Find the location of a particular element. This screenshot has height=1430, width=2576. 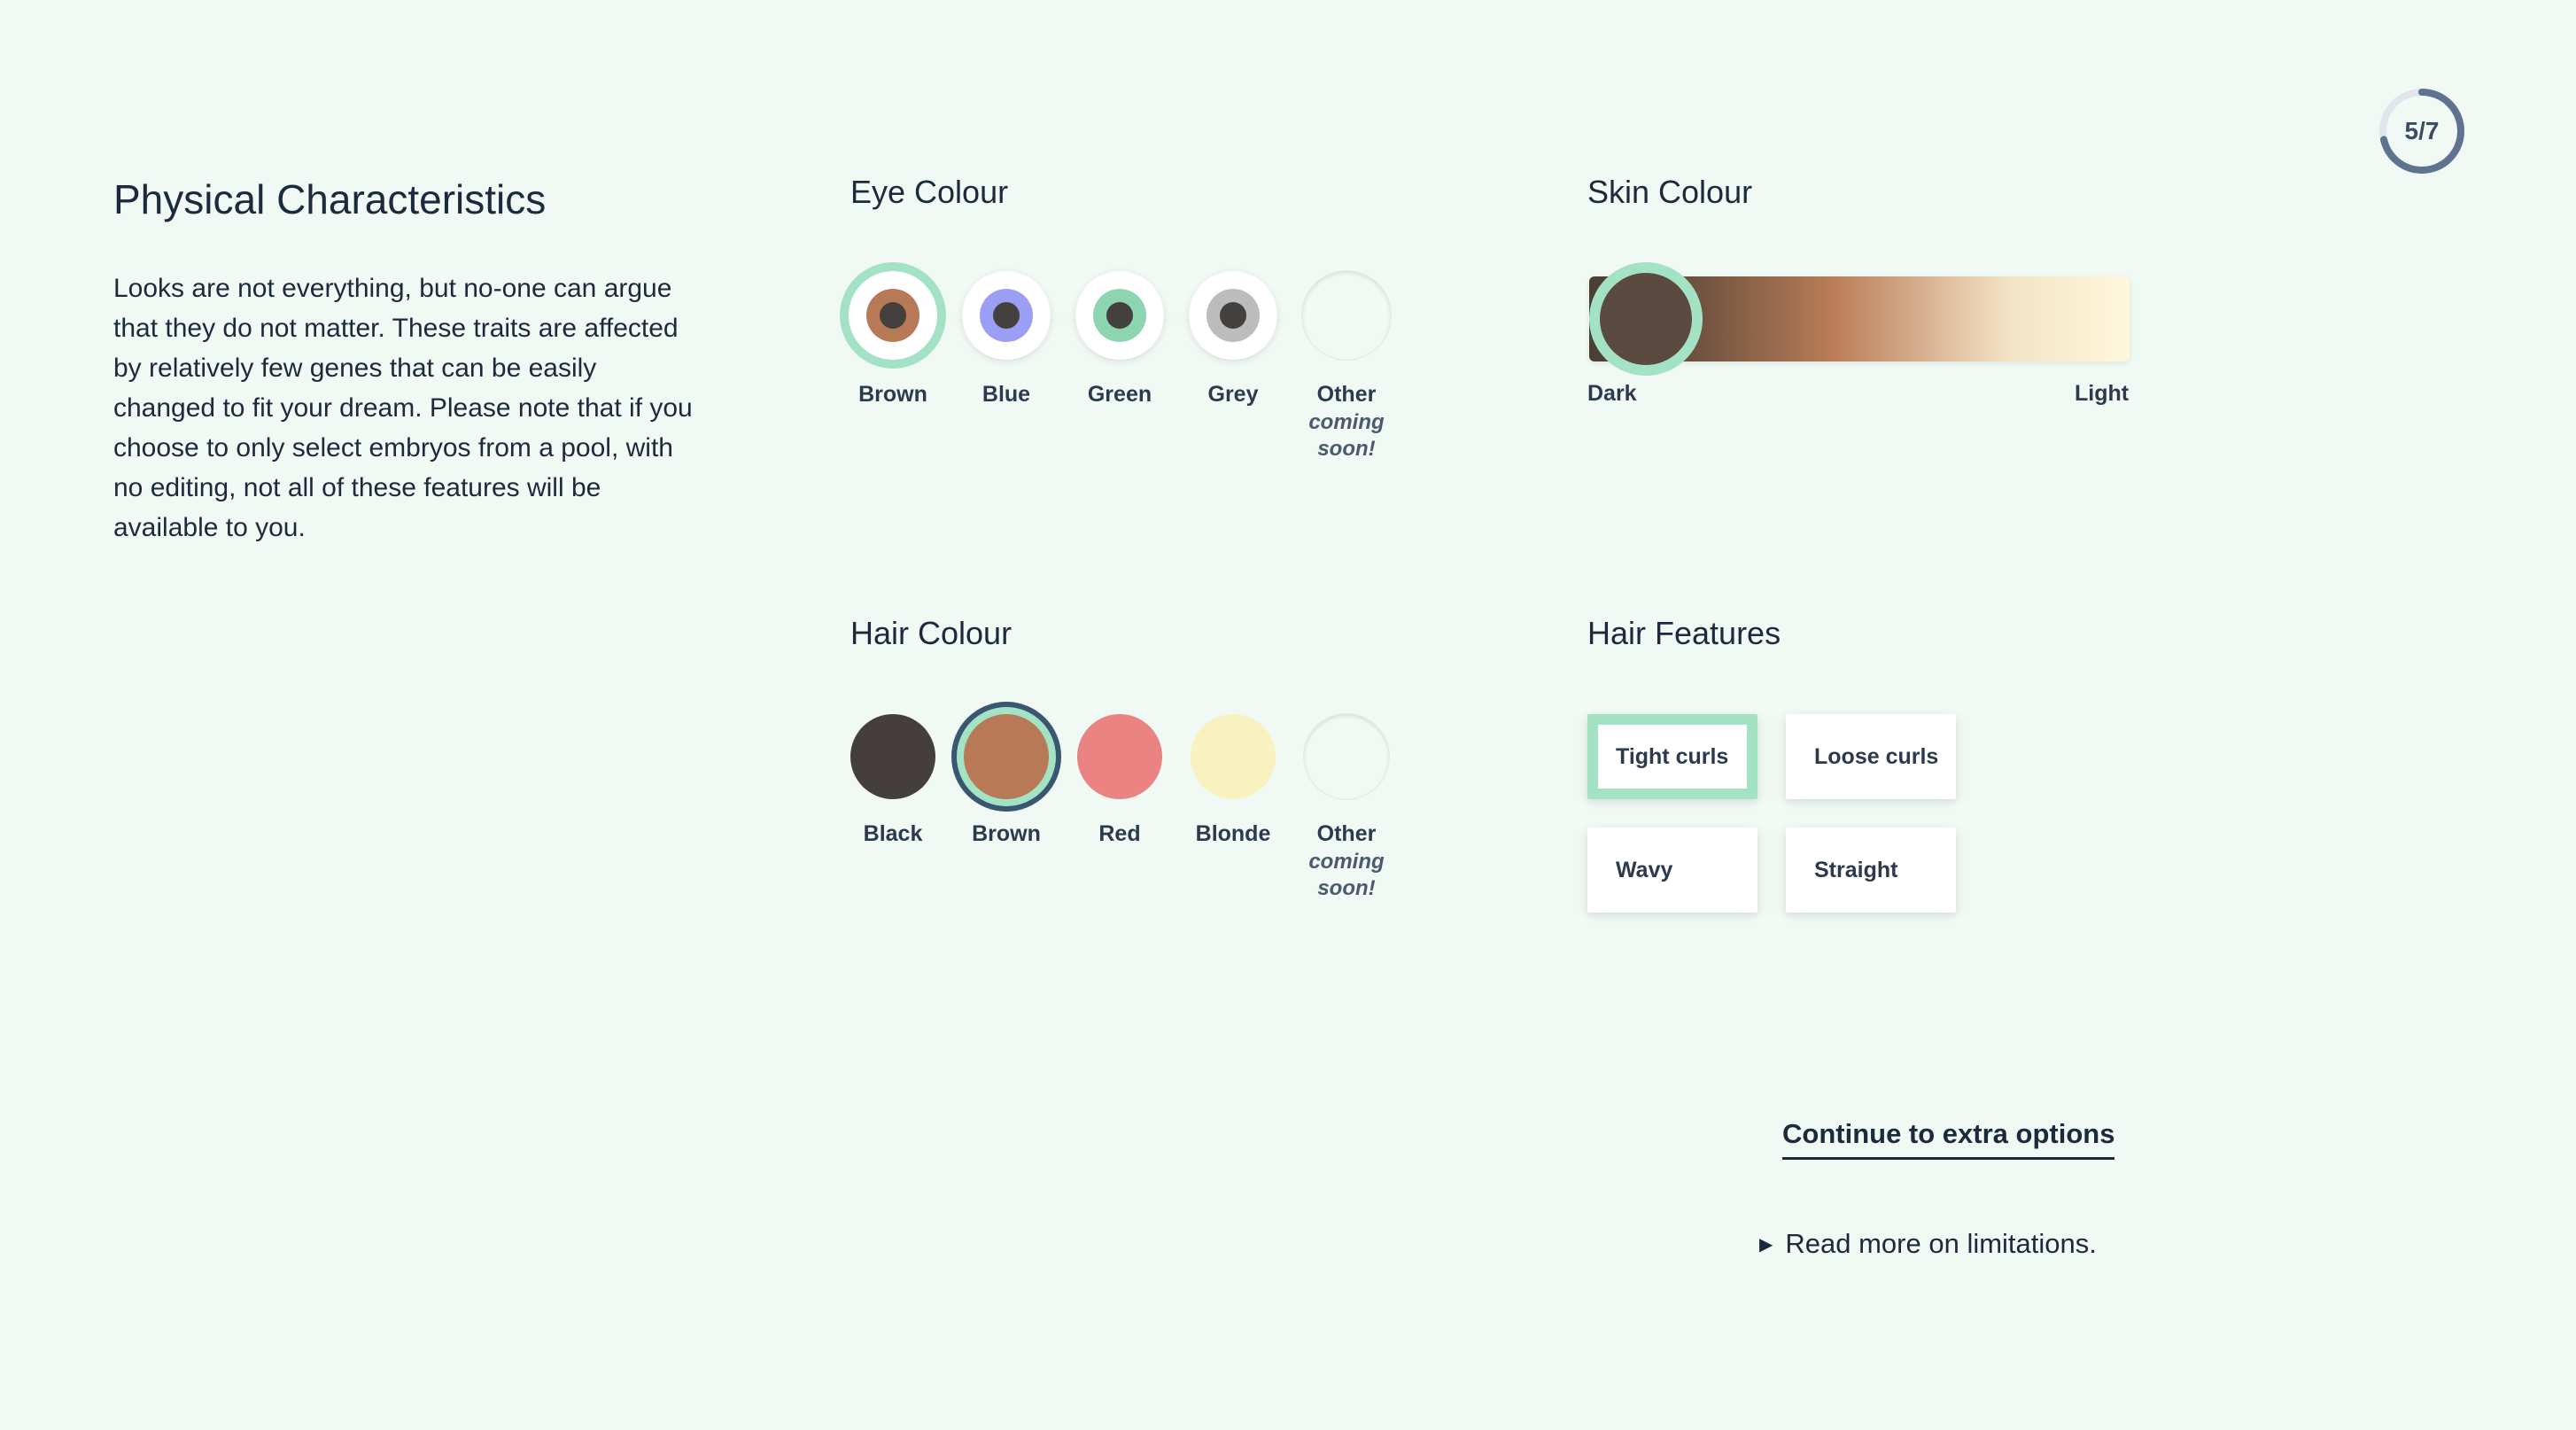

hair-swatch-red is located at coordinates (1119, 756).